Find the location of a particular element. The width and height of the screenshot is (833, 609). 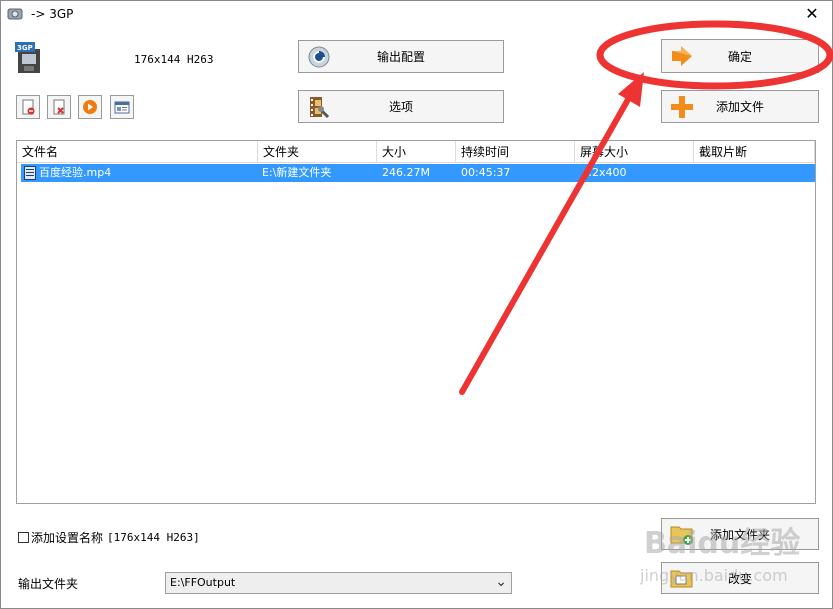

column-header-duration: 持续时间 is located at coordinates (515, 152).